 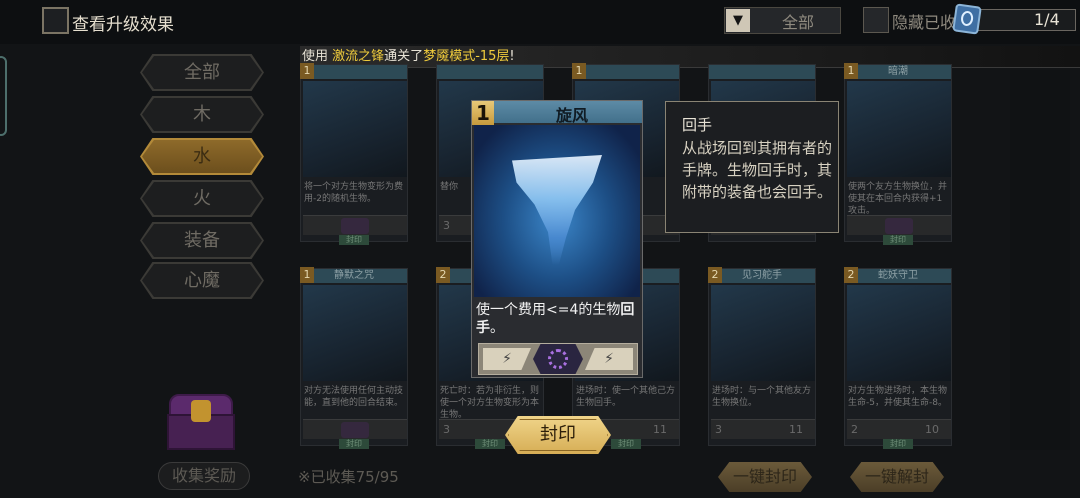 I want to click on water-element-icon, so click(x=967, y=19).